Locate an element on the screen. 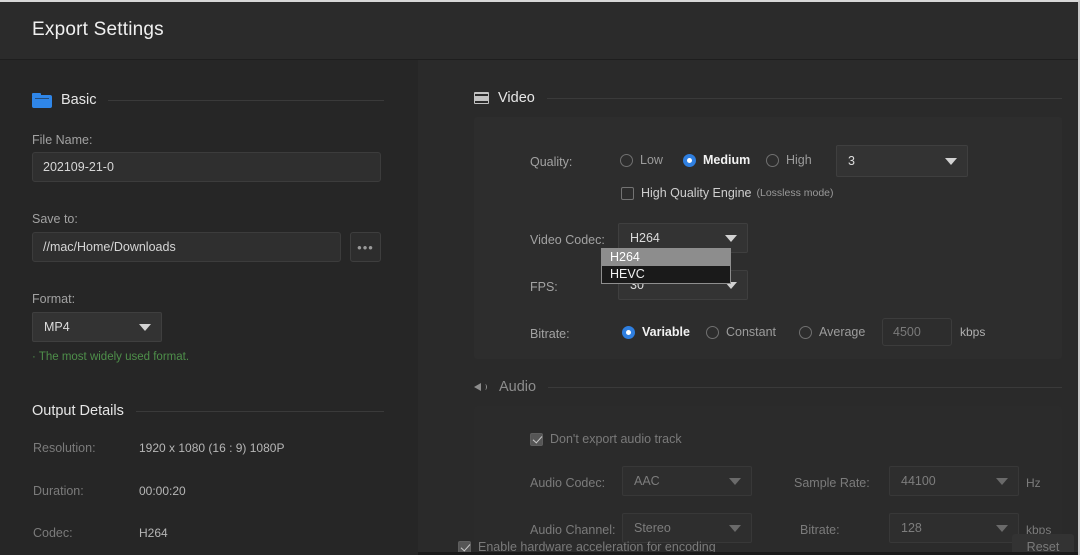 This screenshot has height=555, width=1080. audio-section-label: Audio is located at coordinates (518, 387).